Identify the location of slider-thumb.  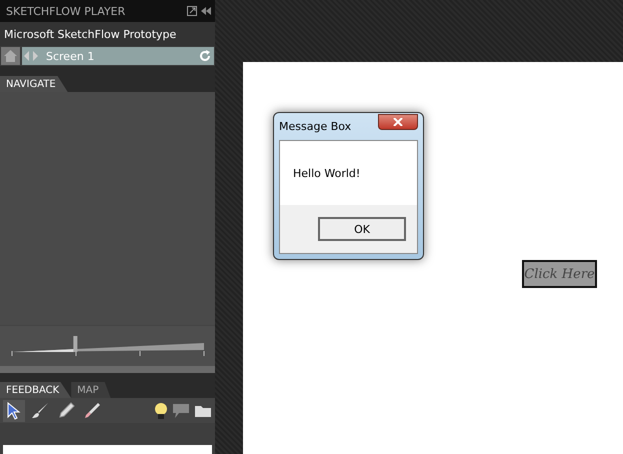
(75, 344).